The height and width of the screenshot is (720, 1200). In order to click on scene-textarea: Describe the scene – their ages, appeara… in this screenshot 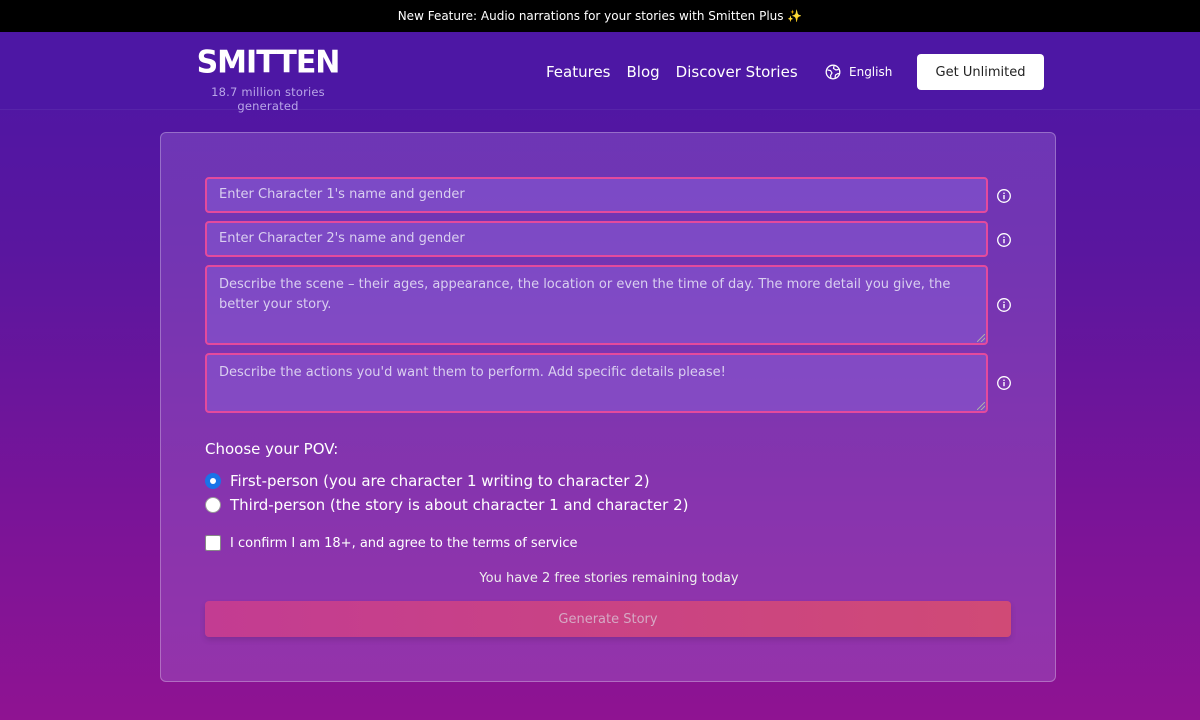, I will do `click(596, 305)`.